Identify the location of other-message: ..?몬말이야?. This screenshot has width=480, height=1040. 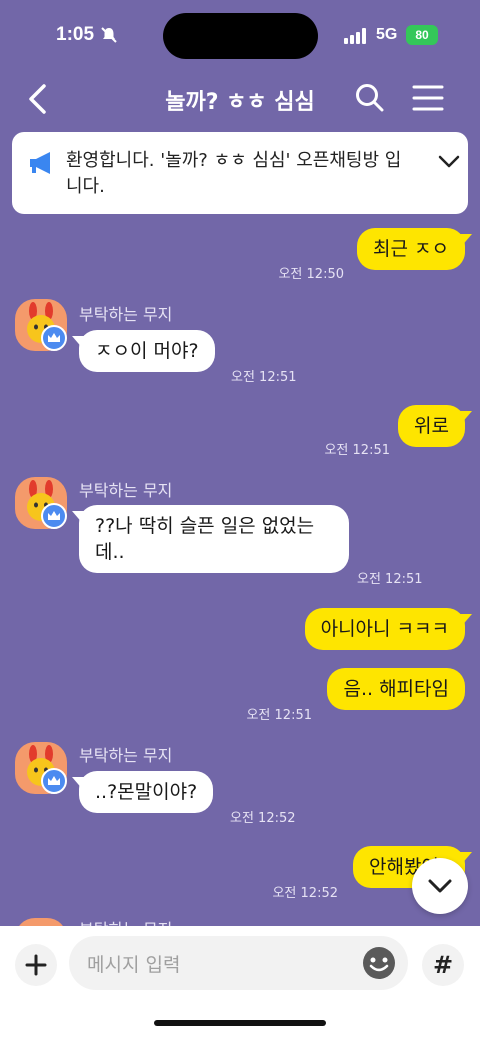
(142, 792).